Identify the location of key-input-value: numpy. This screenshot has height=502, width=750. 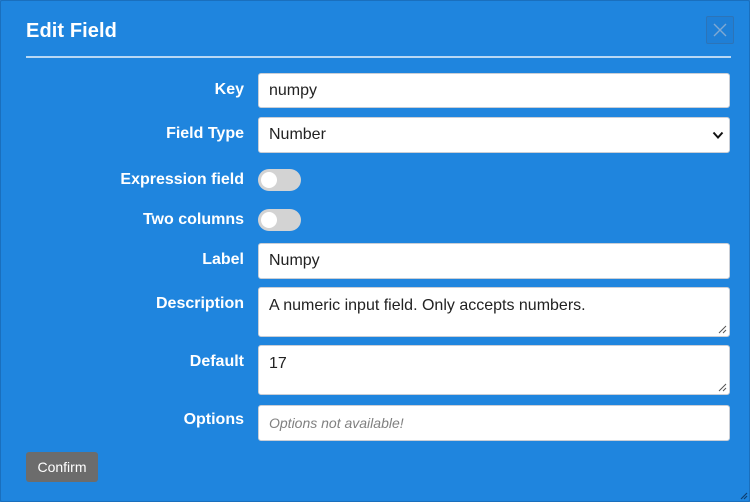
(293, 90).